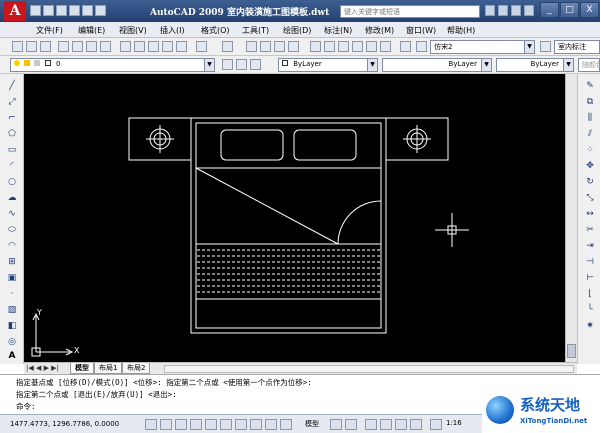 The width and height of the screenshot is (600, 433). What do you see at coordinates (590, 214) in the screenshot?
I see `stretch-icon: ↔` at bounding box center [590, 214].